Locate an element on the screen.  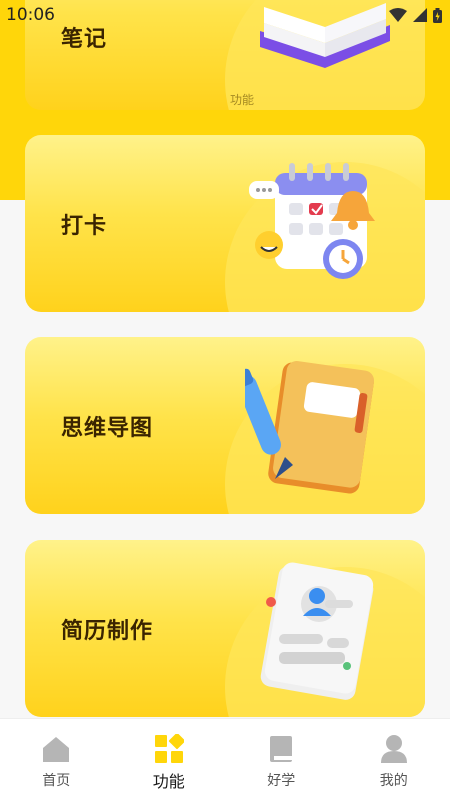
feature-card-label: 思维导图 is located at coordinates (107, 428).